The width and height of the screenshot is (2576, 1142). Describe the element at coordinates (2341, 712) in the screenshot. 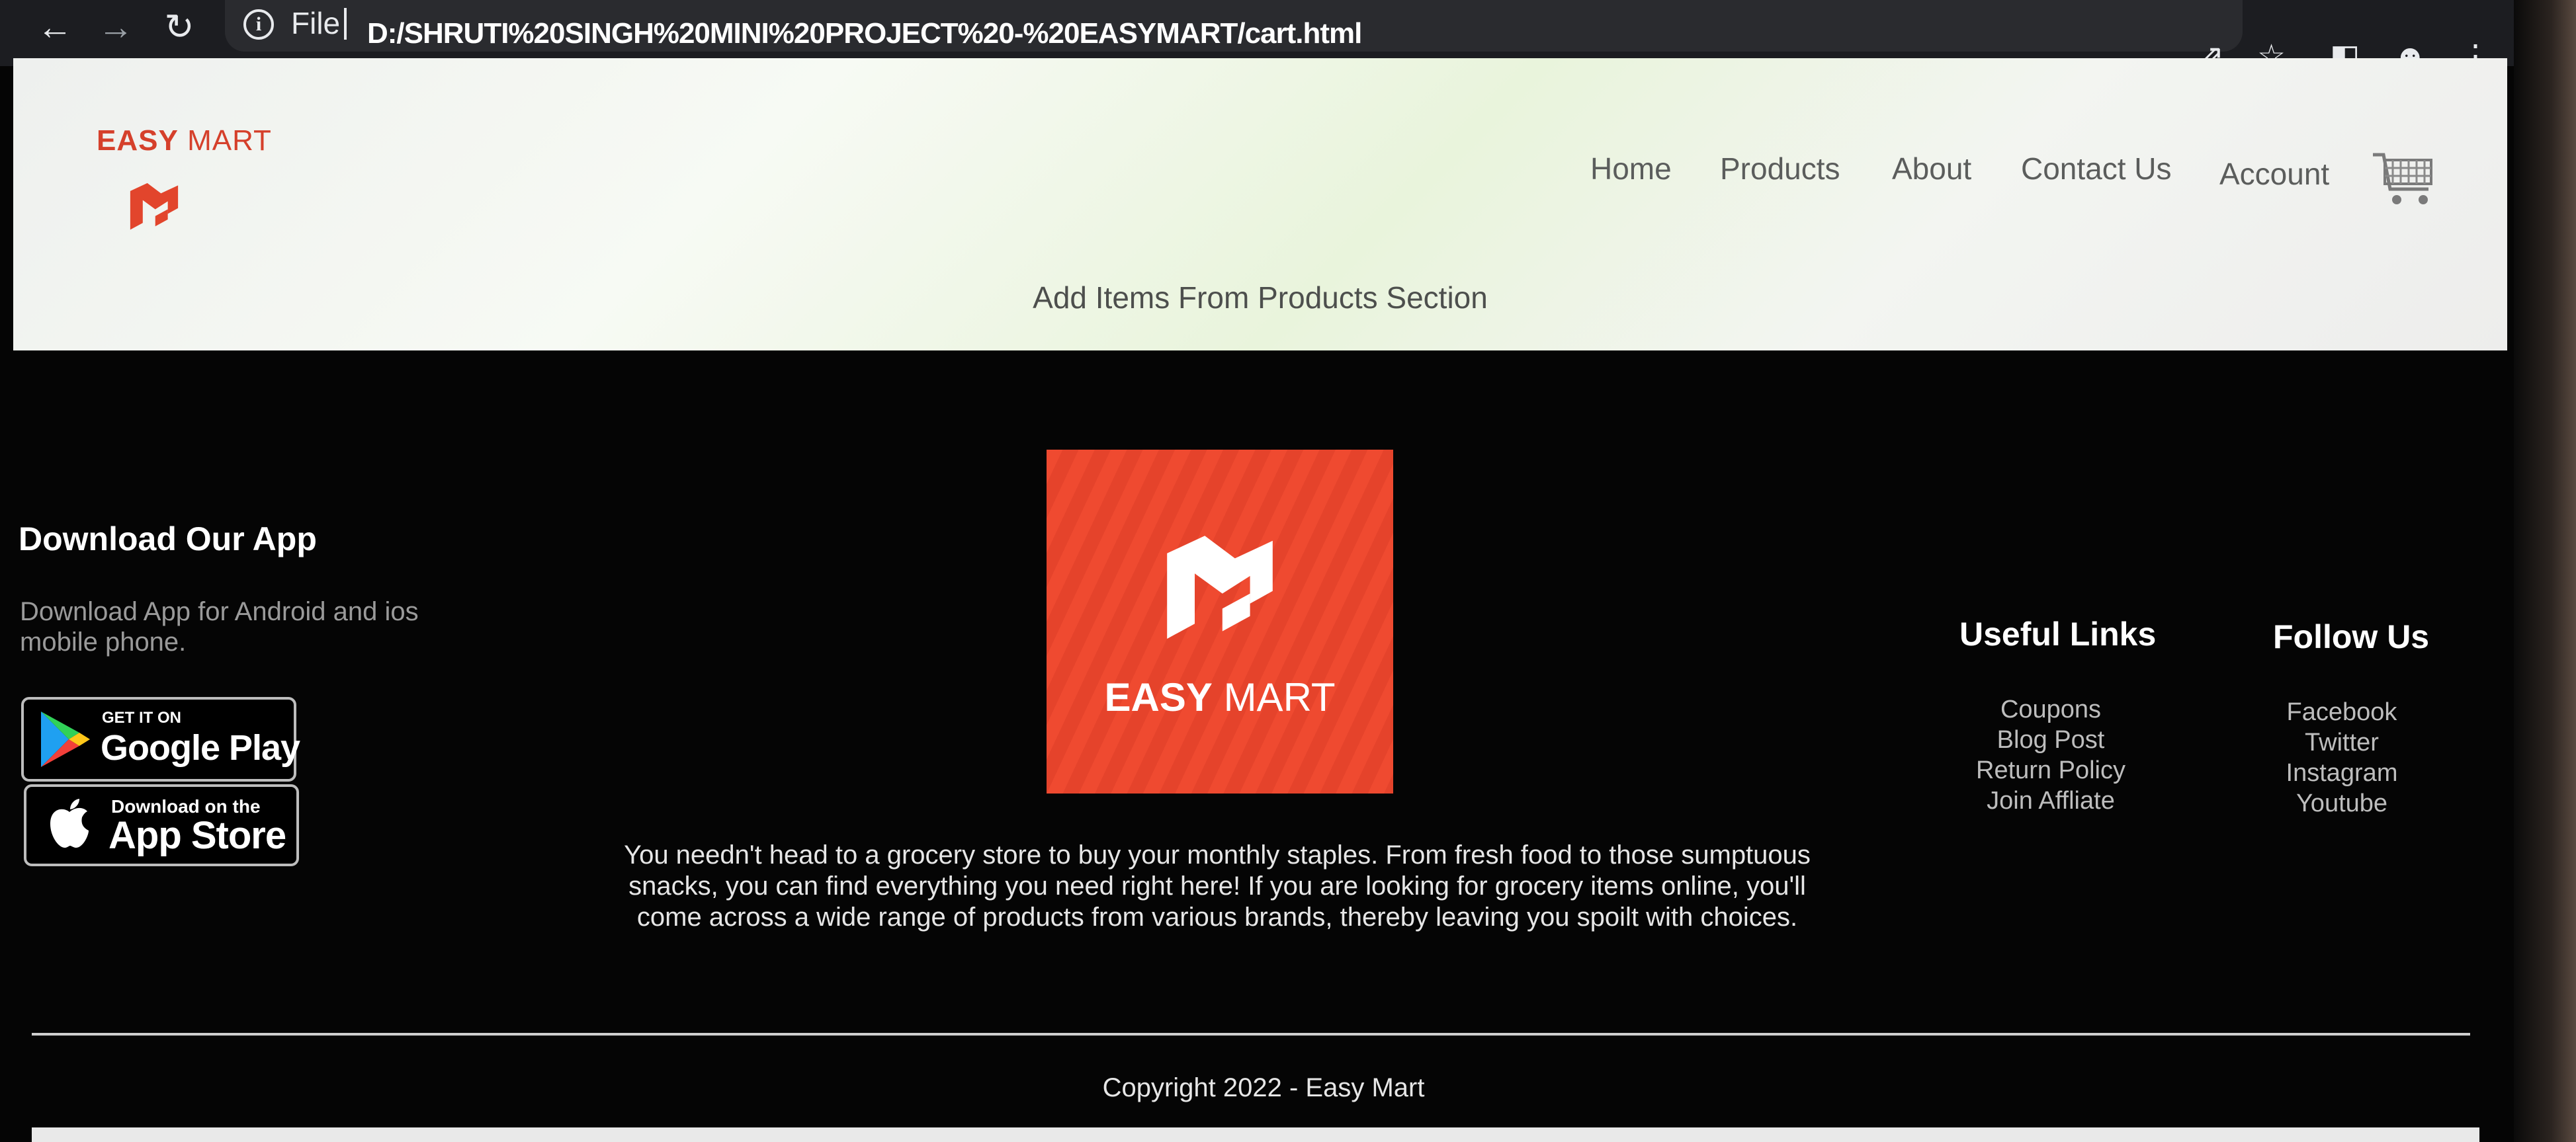

I see `link-facebook: Facebook` at that location.